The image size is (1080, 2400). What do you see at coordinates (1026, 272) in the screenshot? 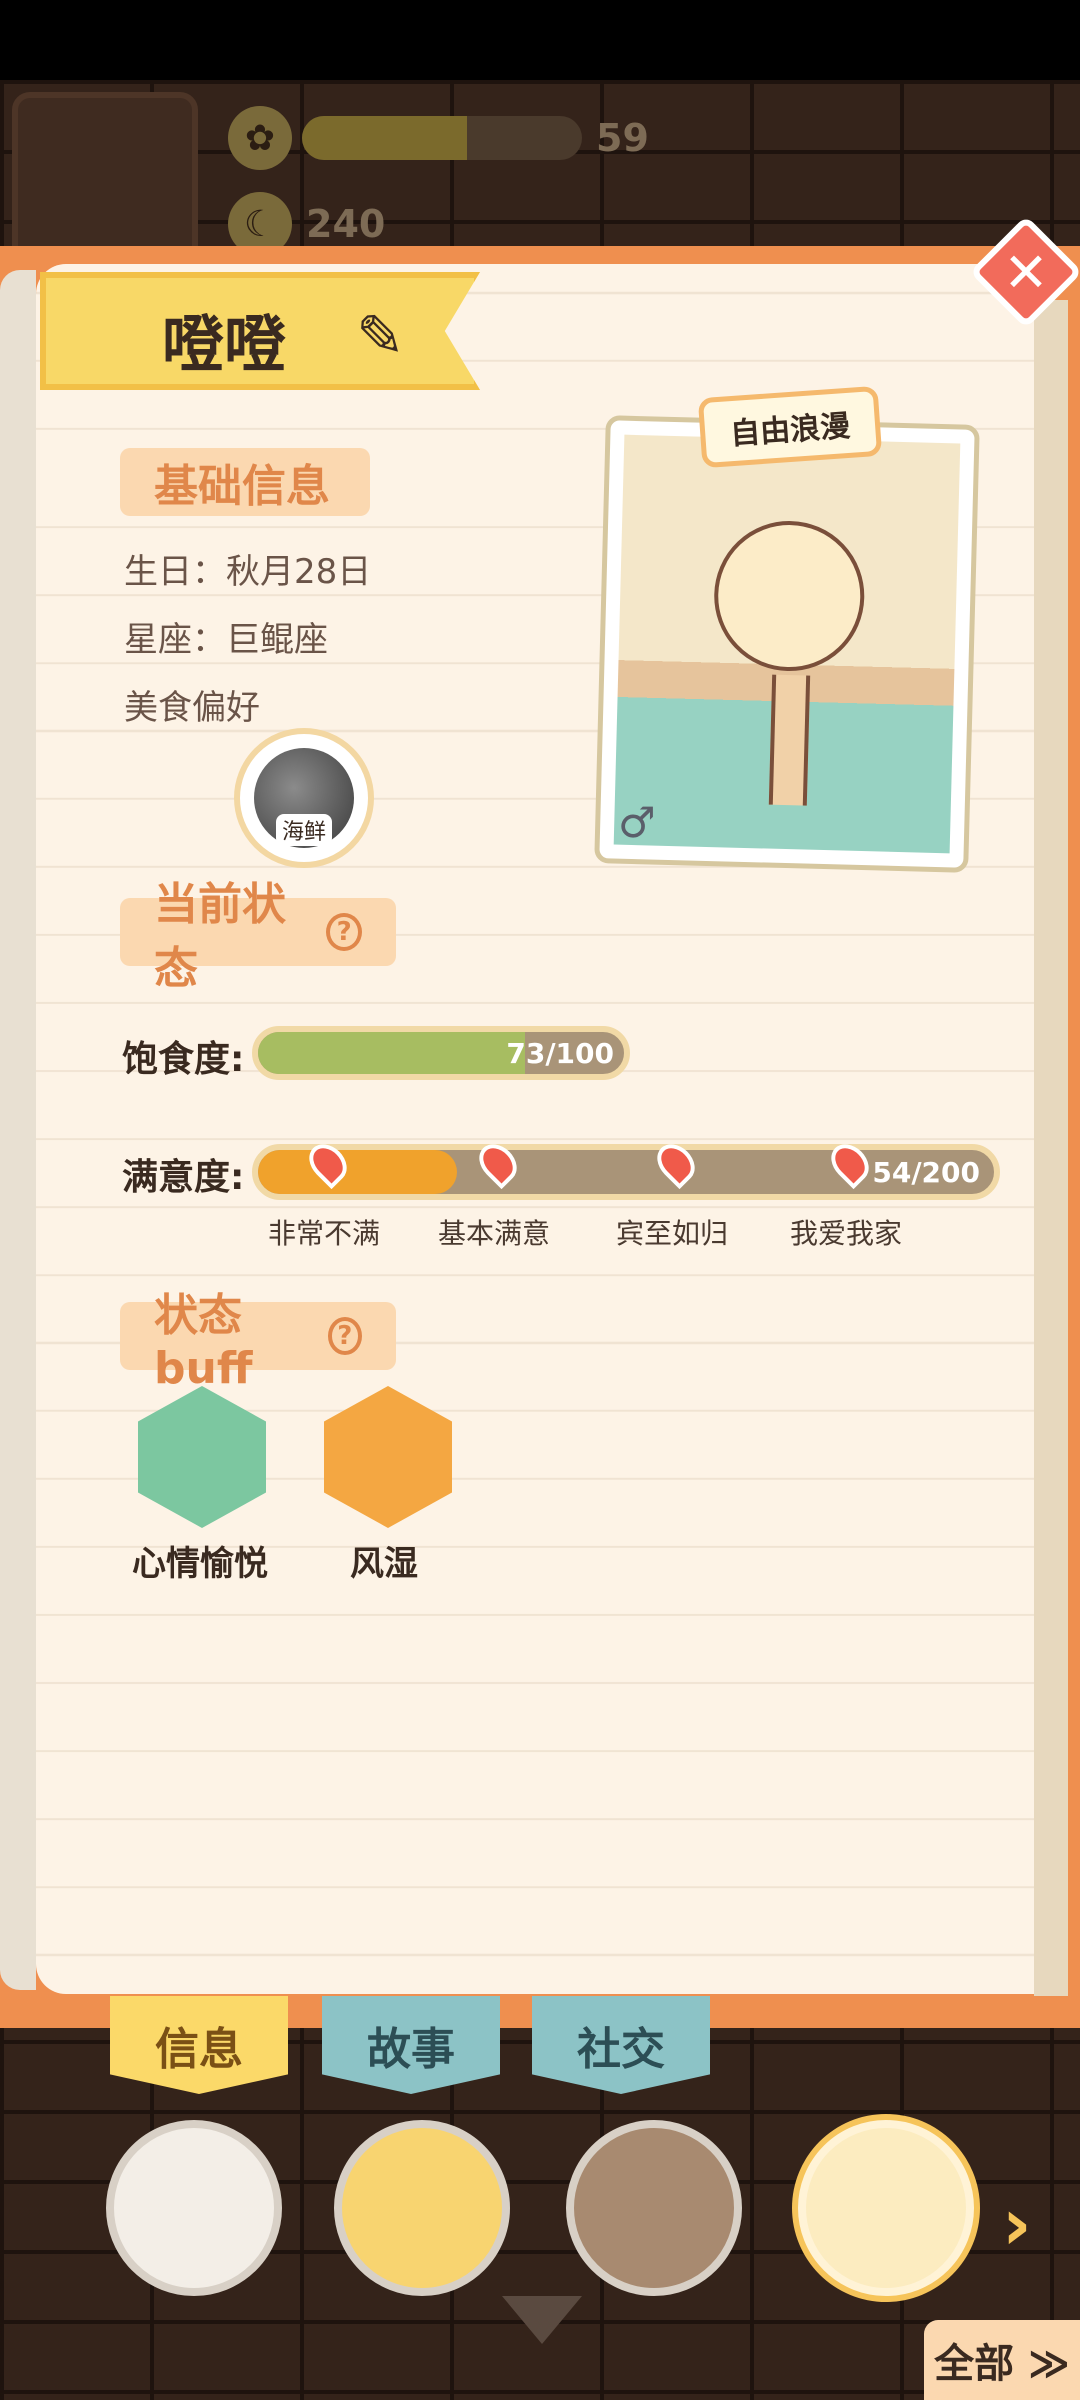
I see `close-icon: ✕` at bounding box center [1026, 272].